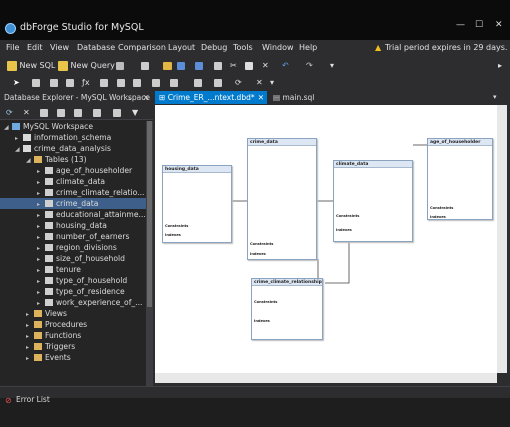  Describe the element at coordinates (73, 236) in the screenshot. I see `tree-item: ▸ number_of_earners` at that location.